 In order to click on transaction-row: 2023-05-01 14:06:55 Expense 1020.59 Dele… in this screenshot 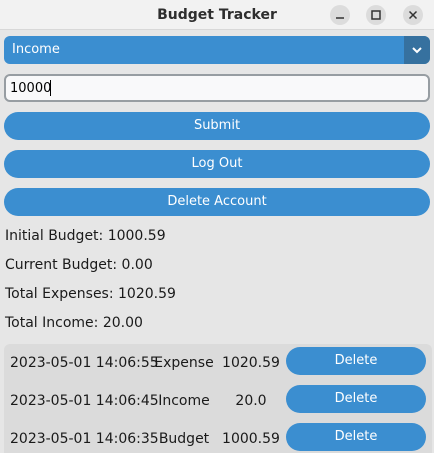, I will do `click(218, 363)`.